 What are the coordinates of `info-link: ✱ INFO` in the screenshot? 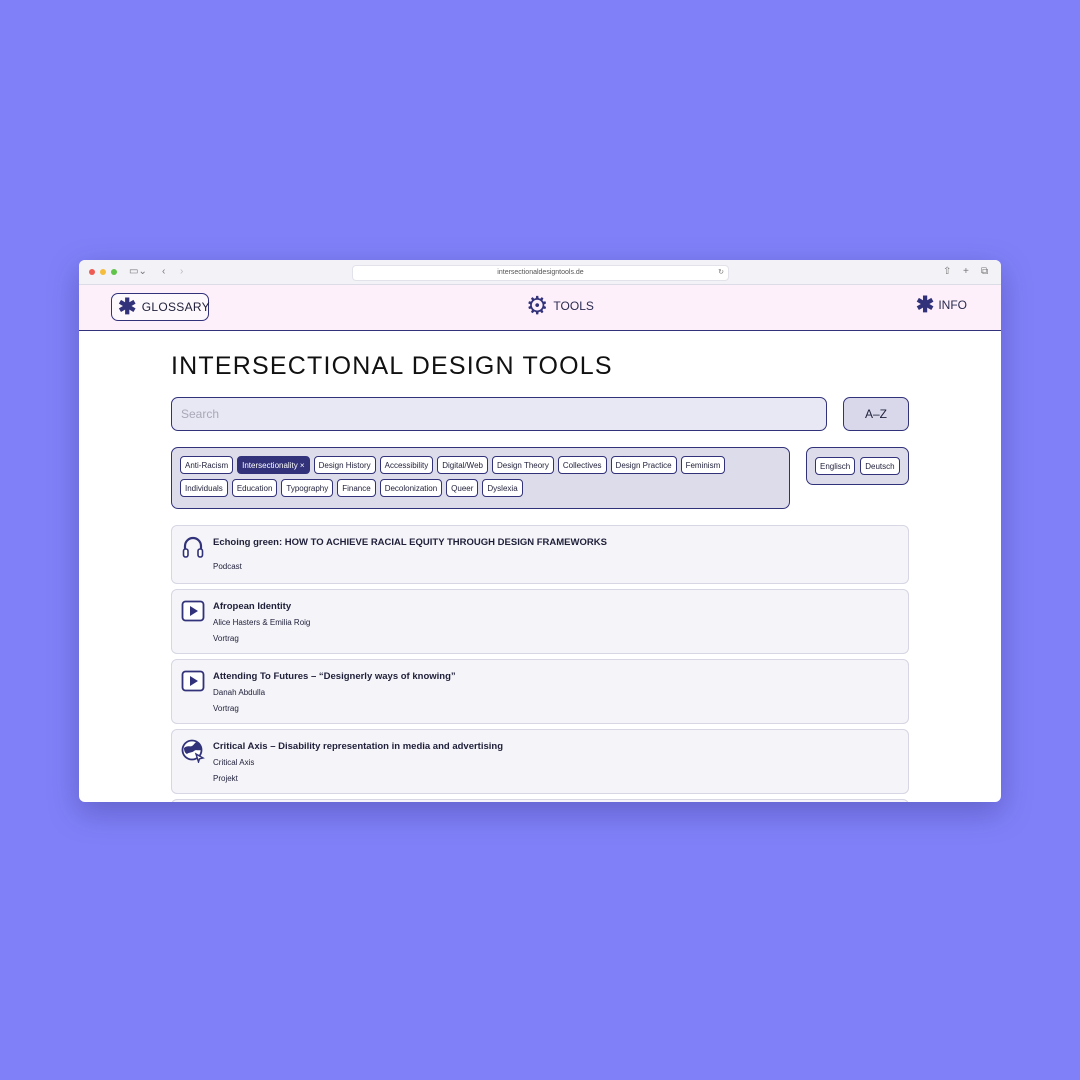 It's located at (941, 305).